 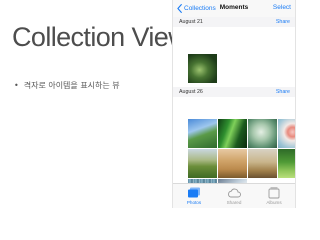 I want to click on shared-cloud-icon, so click(x=234, y=193).